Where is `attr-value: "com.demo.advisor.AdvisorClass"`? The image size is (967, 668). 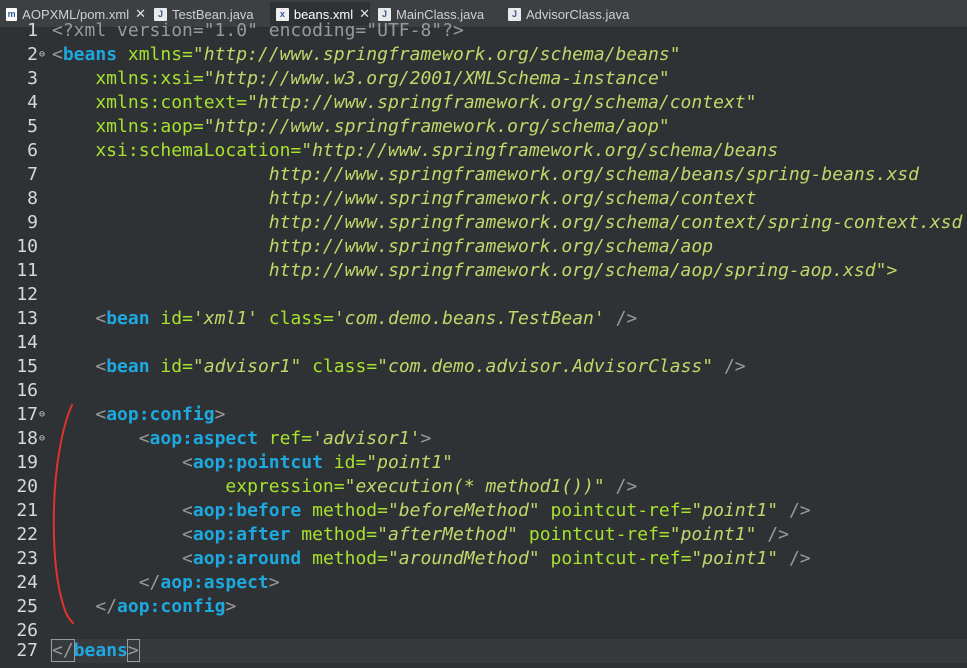
attr-value: "com.demo.advisor.AdvisorClass" is located at coordinates (545, 366).